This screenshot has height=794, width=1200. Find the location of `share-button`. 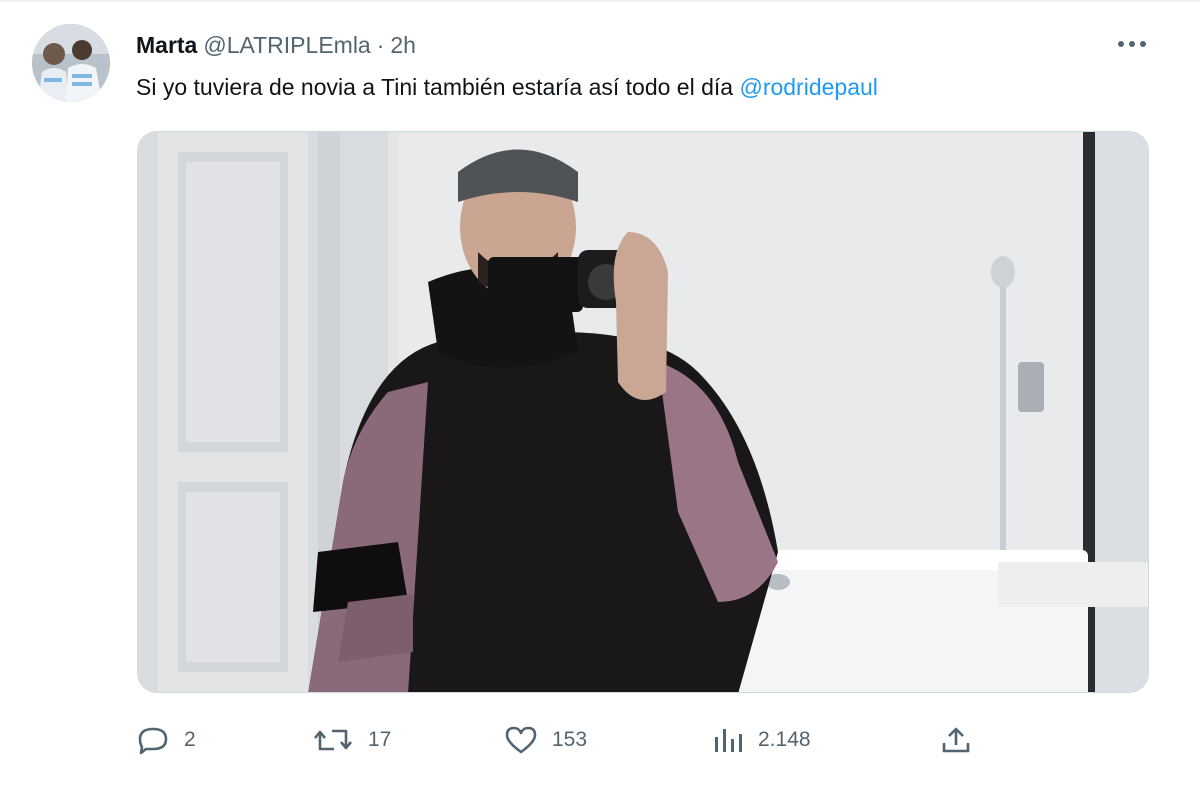

share-button is located at coordinates (956, 740).